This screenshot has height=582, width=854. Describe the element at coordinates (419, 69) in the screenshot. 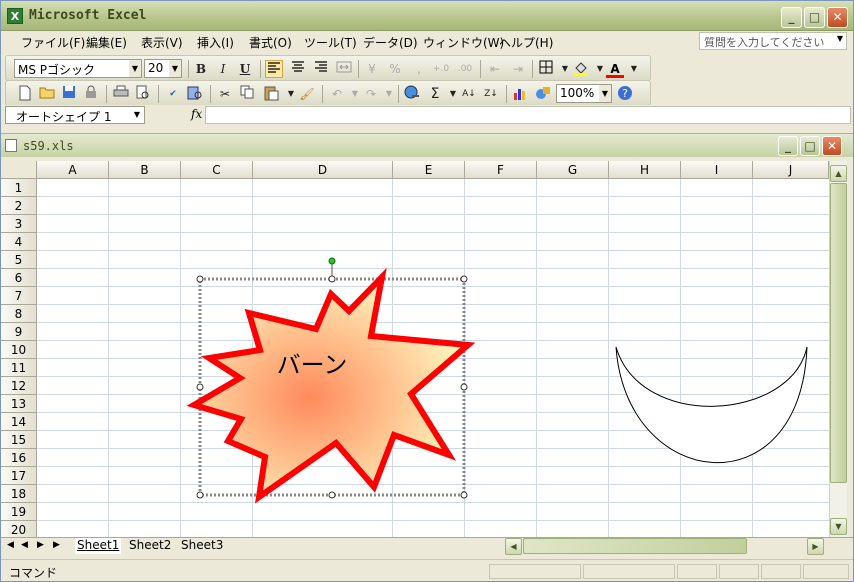

I see `comma-style-button: ,` at that location.